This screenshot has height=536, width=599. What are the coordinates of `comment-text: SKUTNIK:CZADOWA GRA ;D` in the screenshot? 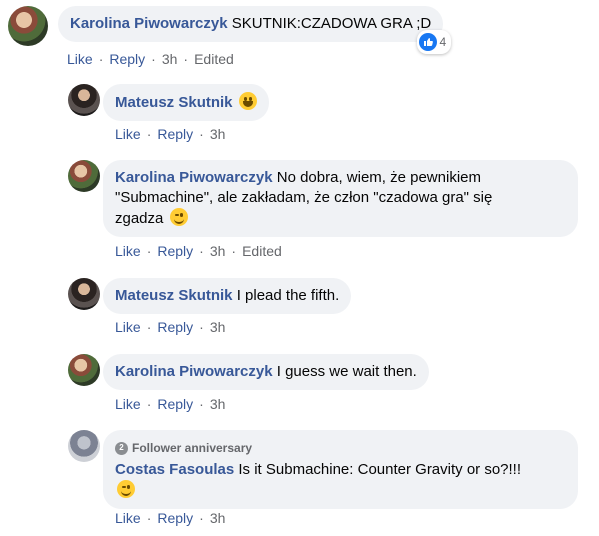 It's located at (331, 23).